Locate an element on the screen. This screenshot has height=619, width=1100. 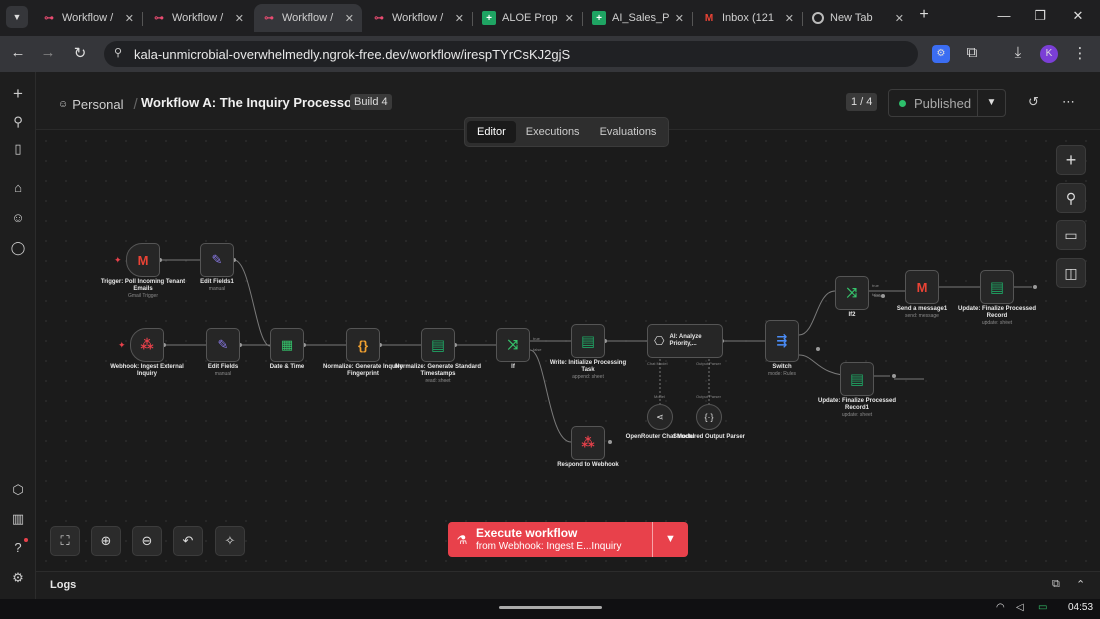
breadcrumb: ☺ Personal / is located at coordinates (98, 104).